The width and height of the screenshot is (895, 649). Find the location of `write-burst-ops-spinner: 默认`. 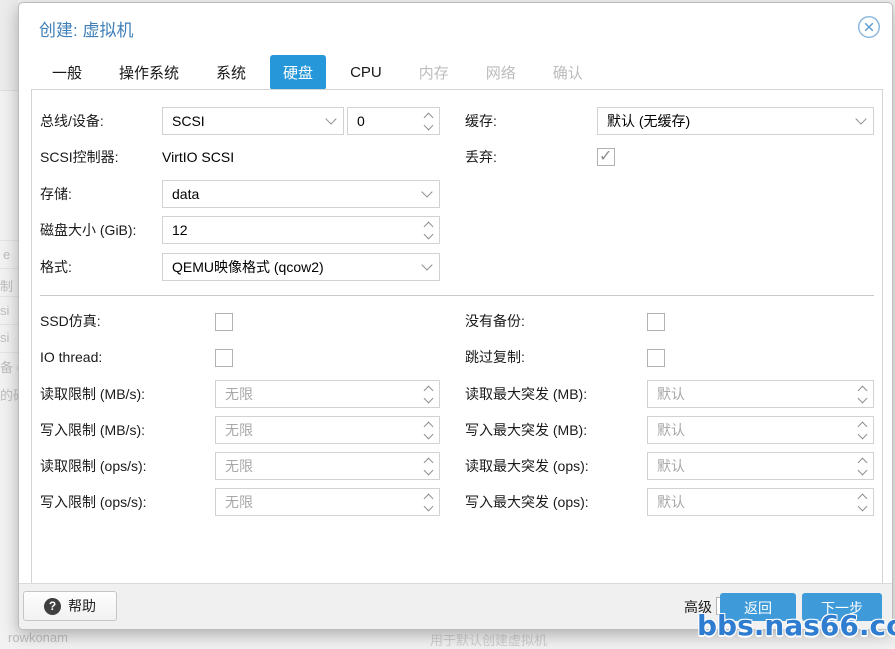

write-burst-ops-spinner: 默认 is located at coordinates (760, 502).